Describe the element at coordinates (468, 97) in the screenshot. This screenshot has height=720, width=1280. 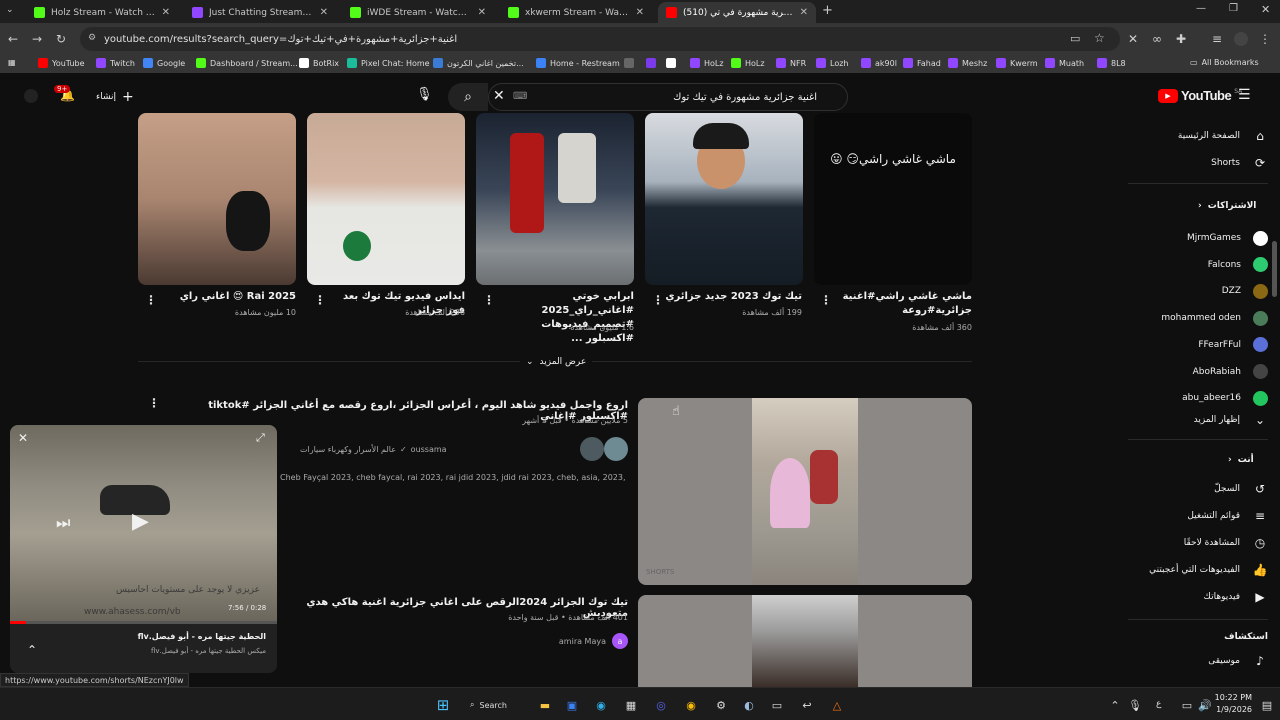
I see `search-button: ⌕` at that location.